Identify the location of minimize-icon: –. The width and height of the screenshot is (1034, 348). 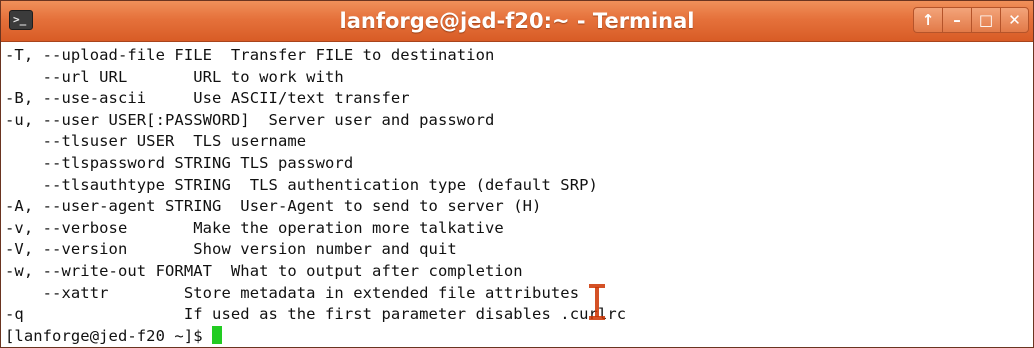
(957, 20).